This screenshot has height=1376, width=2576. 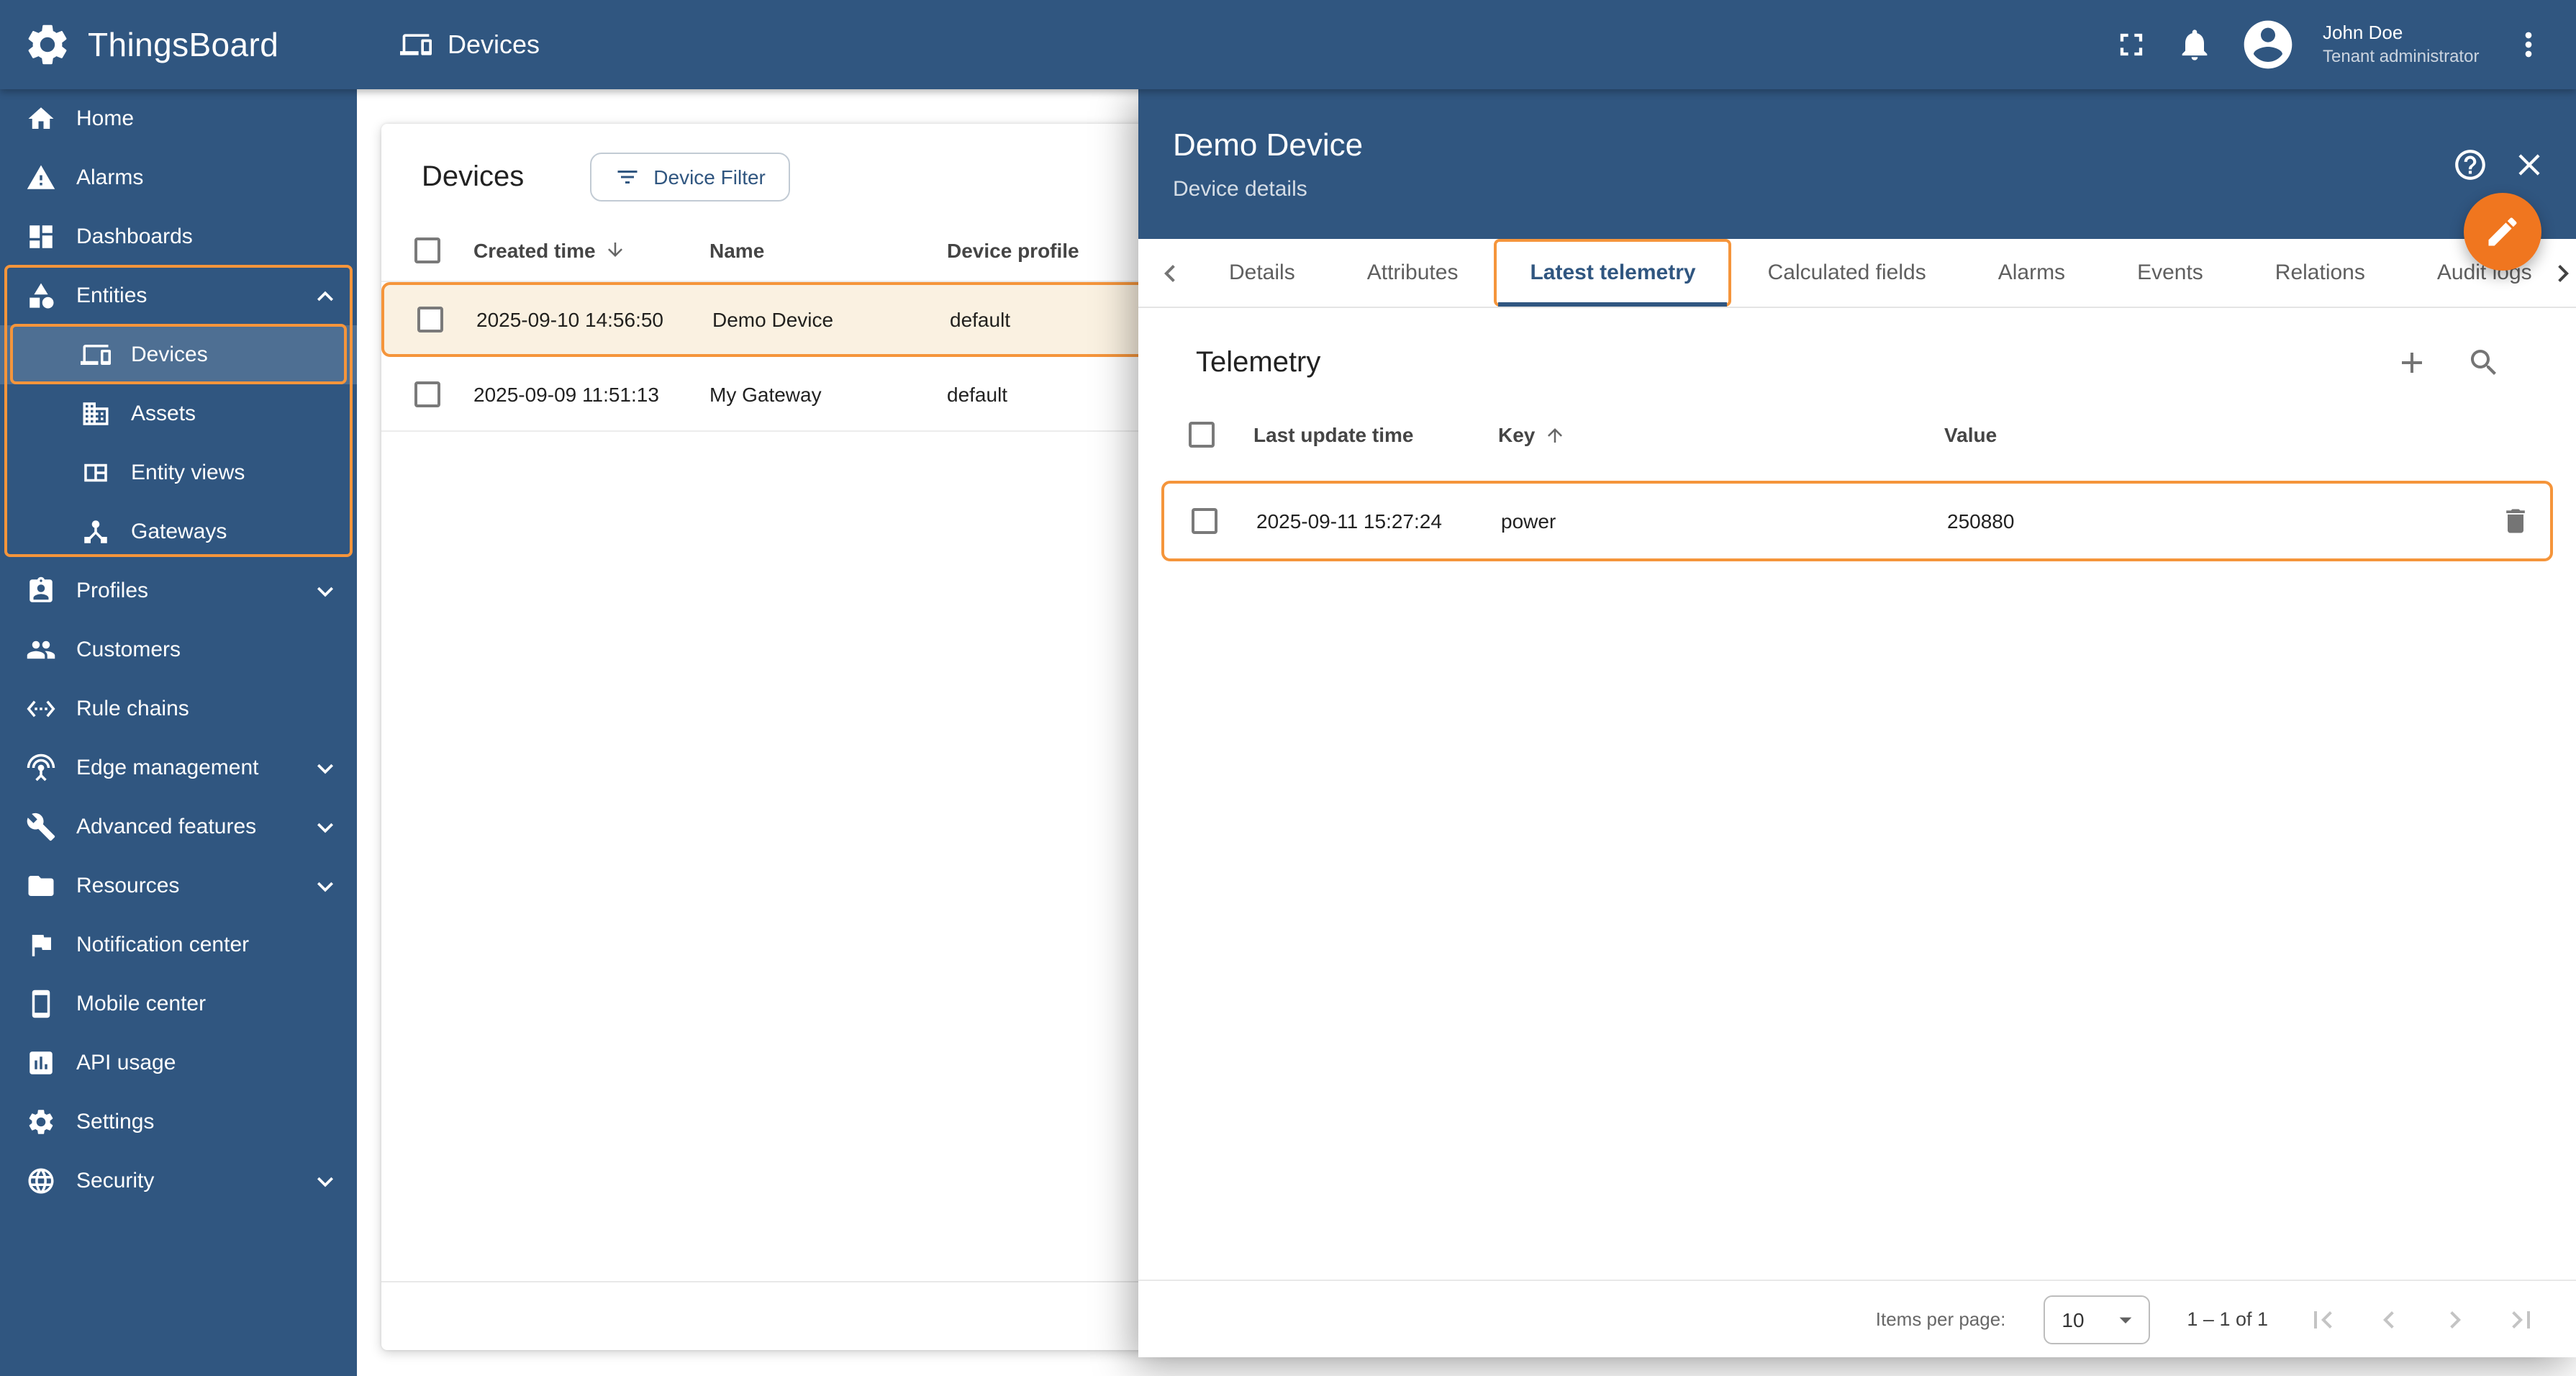 What do you see at coordinates (2131, 44) in the screenshot?
I see `fullscreen-icon` at bounding box center [2131, 44].